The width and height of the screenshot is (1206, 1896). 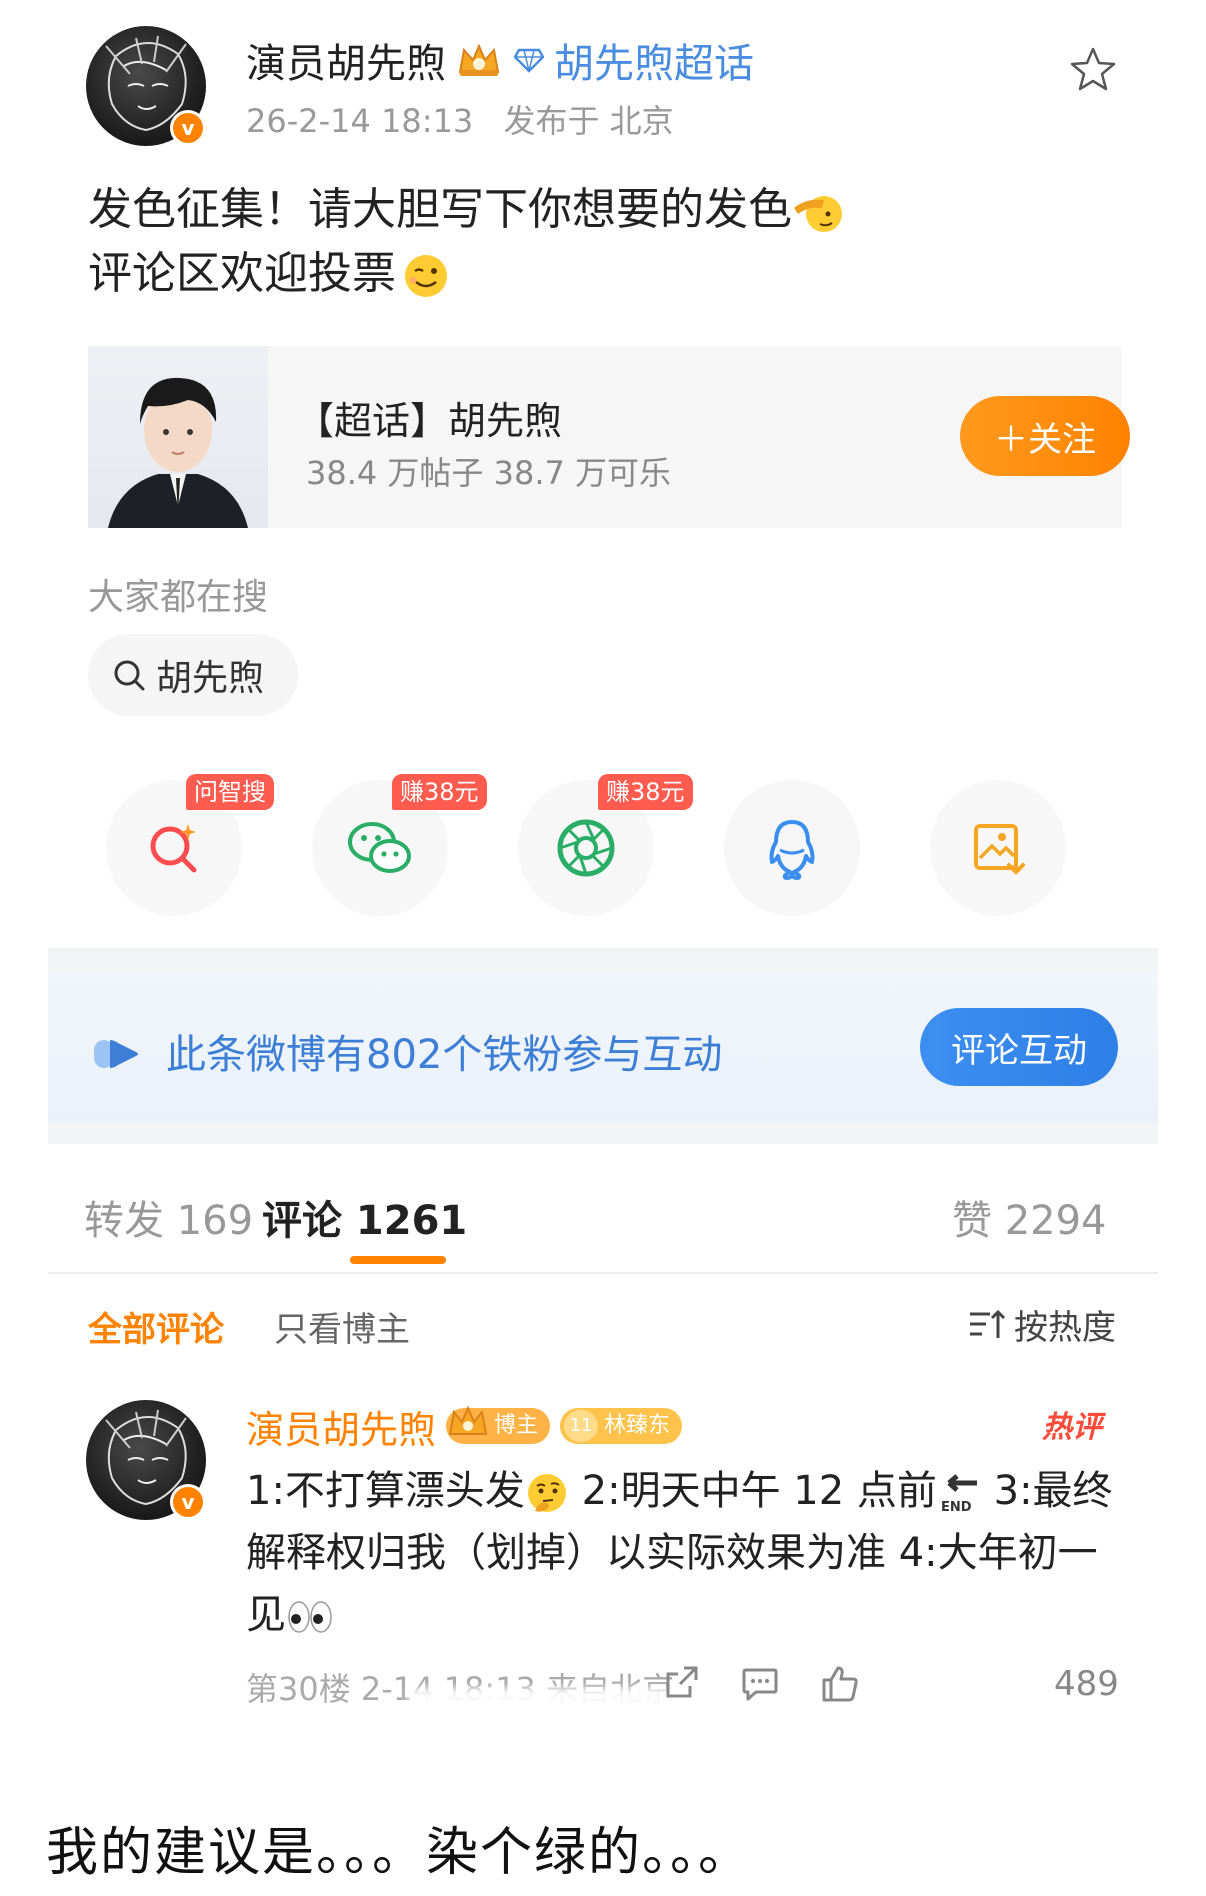 What do you see at coordinates (426, 276) in the screenshot?
I see `wink-emoji-icon` at bounding box center [426, 276].